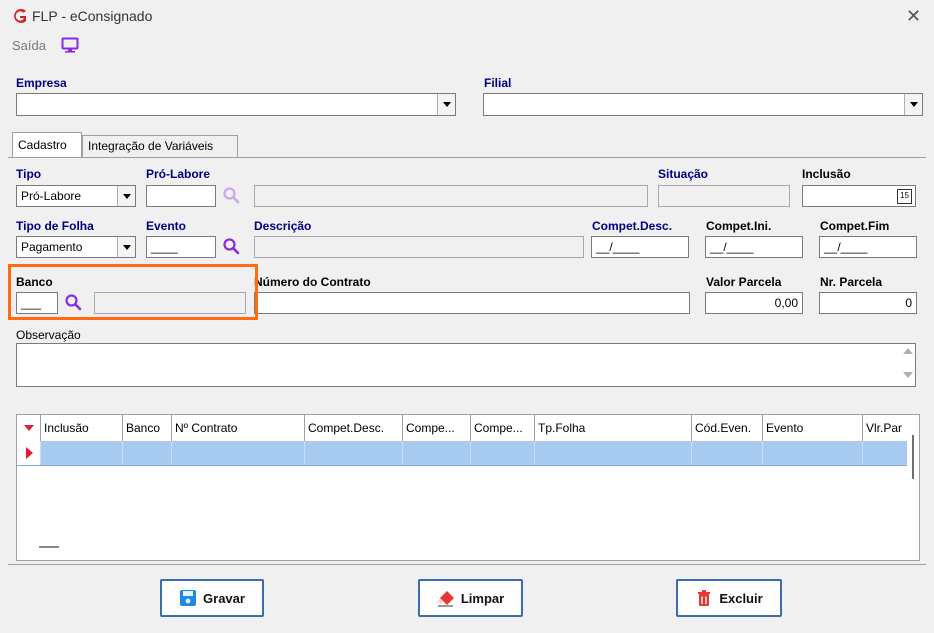 The height and width of the screenshot is (633, 934). Describe the element at coordinates (48, 335) in the screenshot. I see `observacao-label: Observação` at that location.